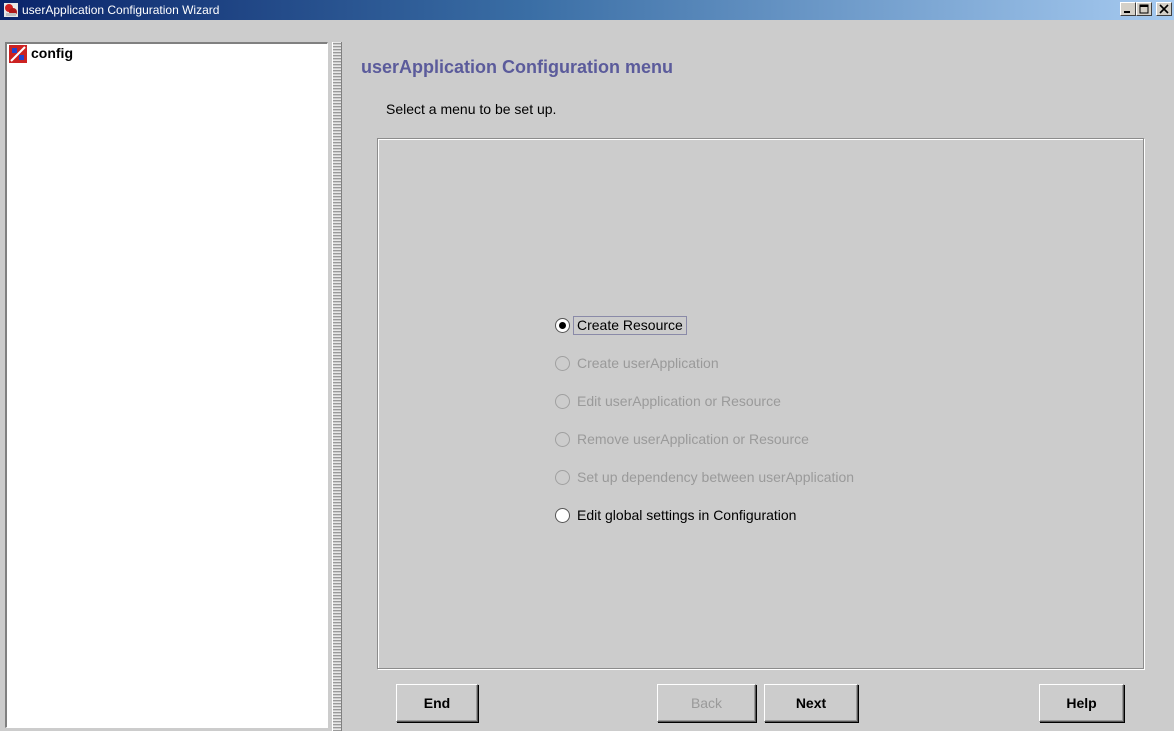 The height and width of the screenshot is (731, 1174). What do you see at coordinates (337, 386) in the screenshot?
I see `split-divider` at bounding box center [337, 386].